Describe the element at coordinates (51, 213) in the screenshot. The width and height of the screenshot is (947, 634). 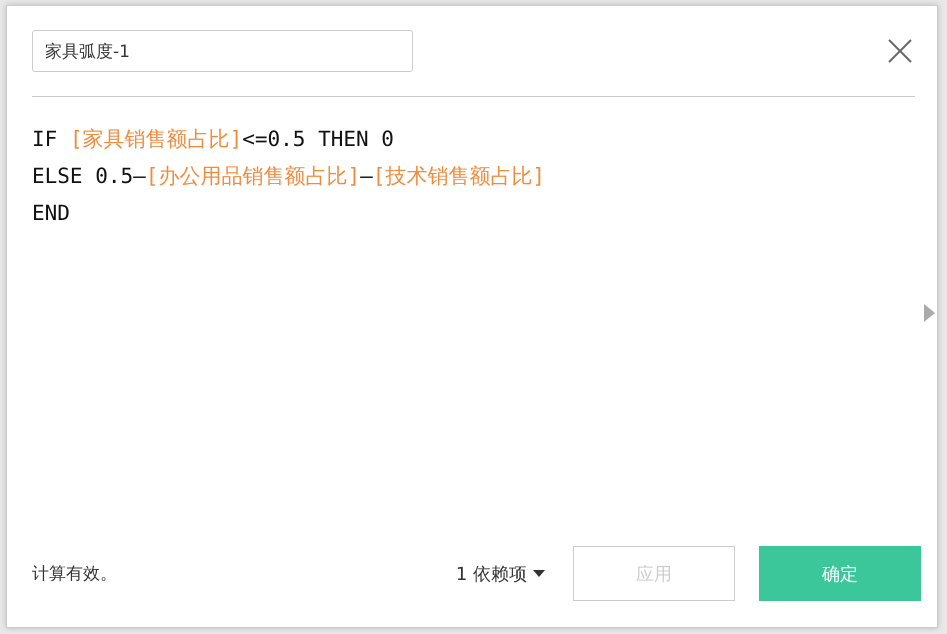
I see `formula-line: END` at that location.